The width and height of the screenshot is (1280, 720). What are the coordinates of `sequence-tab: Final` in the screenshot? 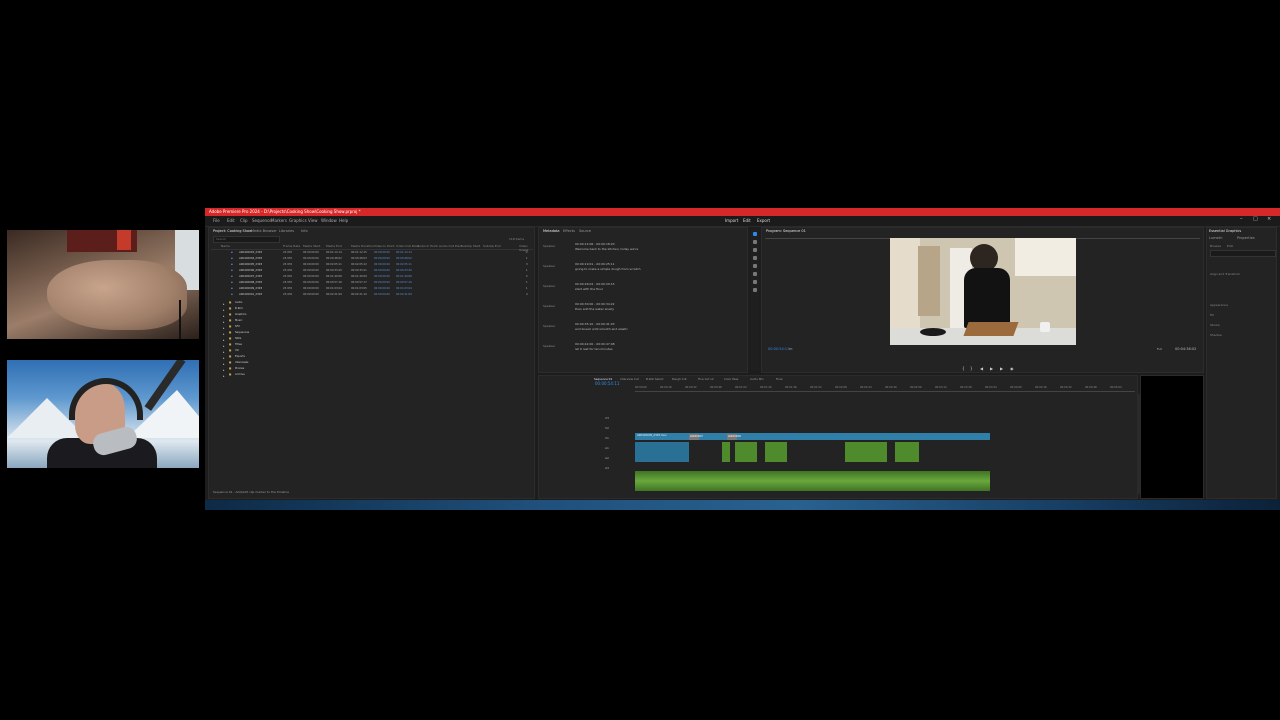 It's located at (779, 379).